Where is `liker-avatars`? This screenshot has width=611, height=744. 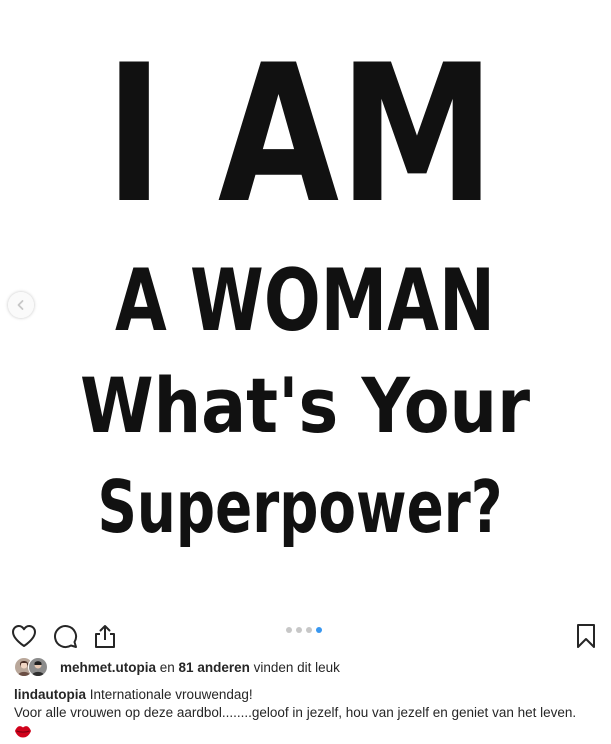 liker-avatars is located at coordinates (34, 667).